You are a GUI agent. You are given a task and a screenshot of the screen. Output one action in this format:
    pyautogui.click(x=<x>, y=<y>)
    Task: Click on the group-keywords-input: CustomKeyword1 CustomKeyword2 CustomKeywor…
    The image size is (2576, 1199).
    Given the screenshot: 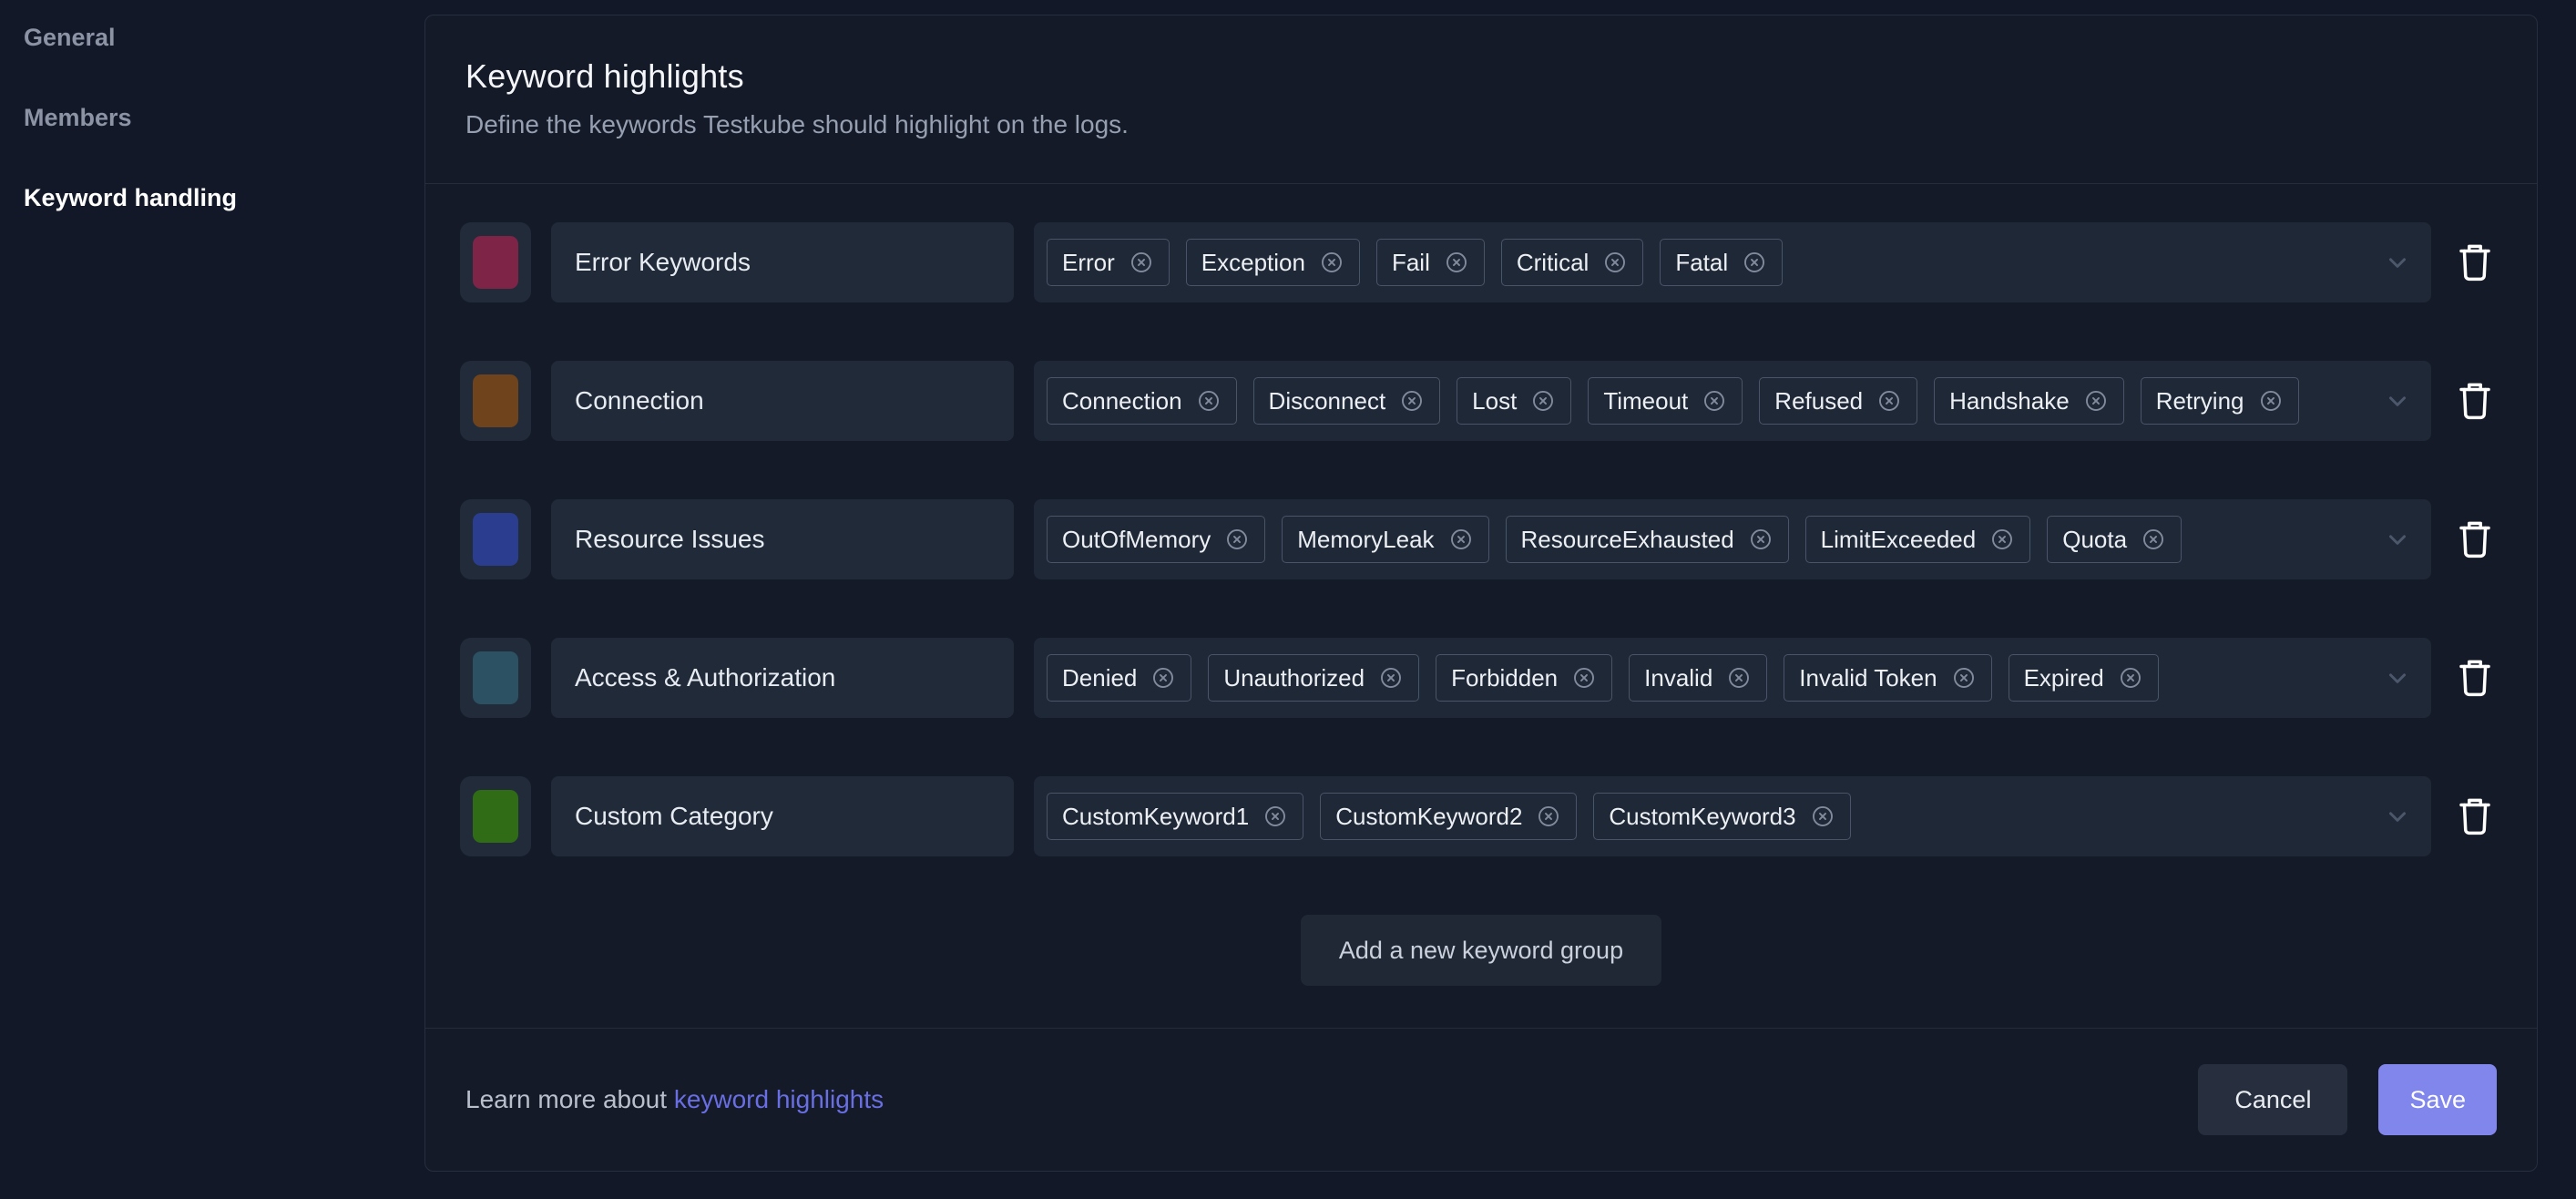 What is the action you would take?
    pyautogui.click(x=1733, y=816)
    